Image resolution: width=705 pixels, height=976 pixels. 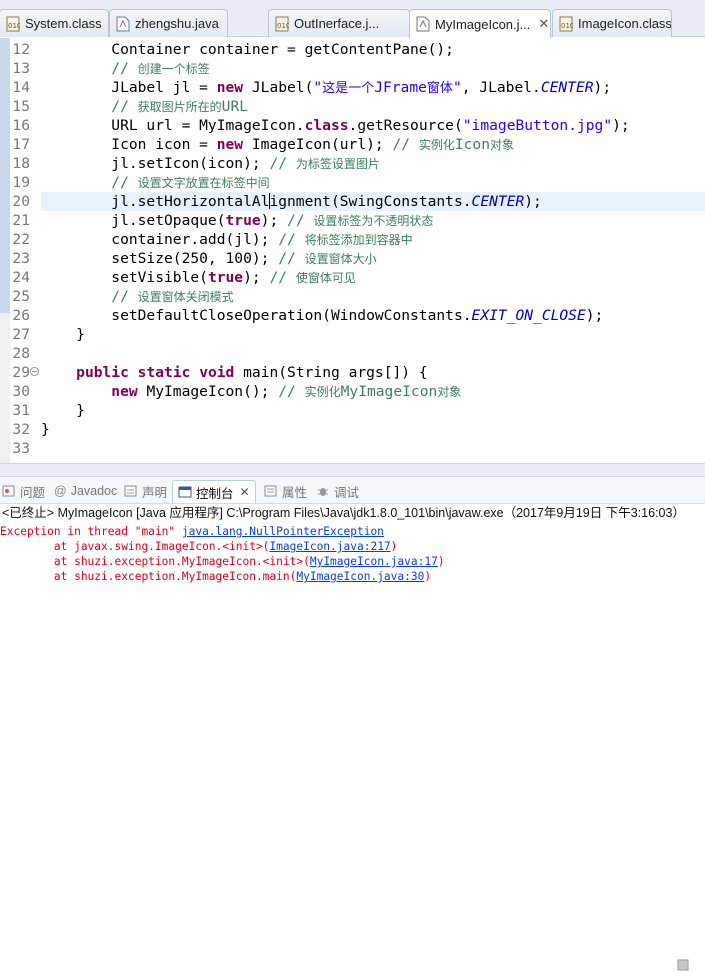 I want to click on tab-debug: 调试, so click(x=337, y=491).